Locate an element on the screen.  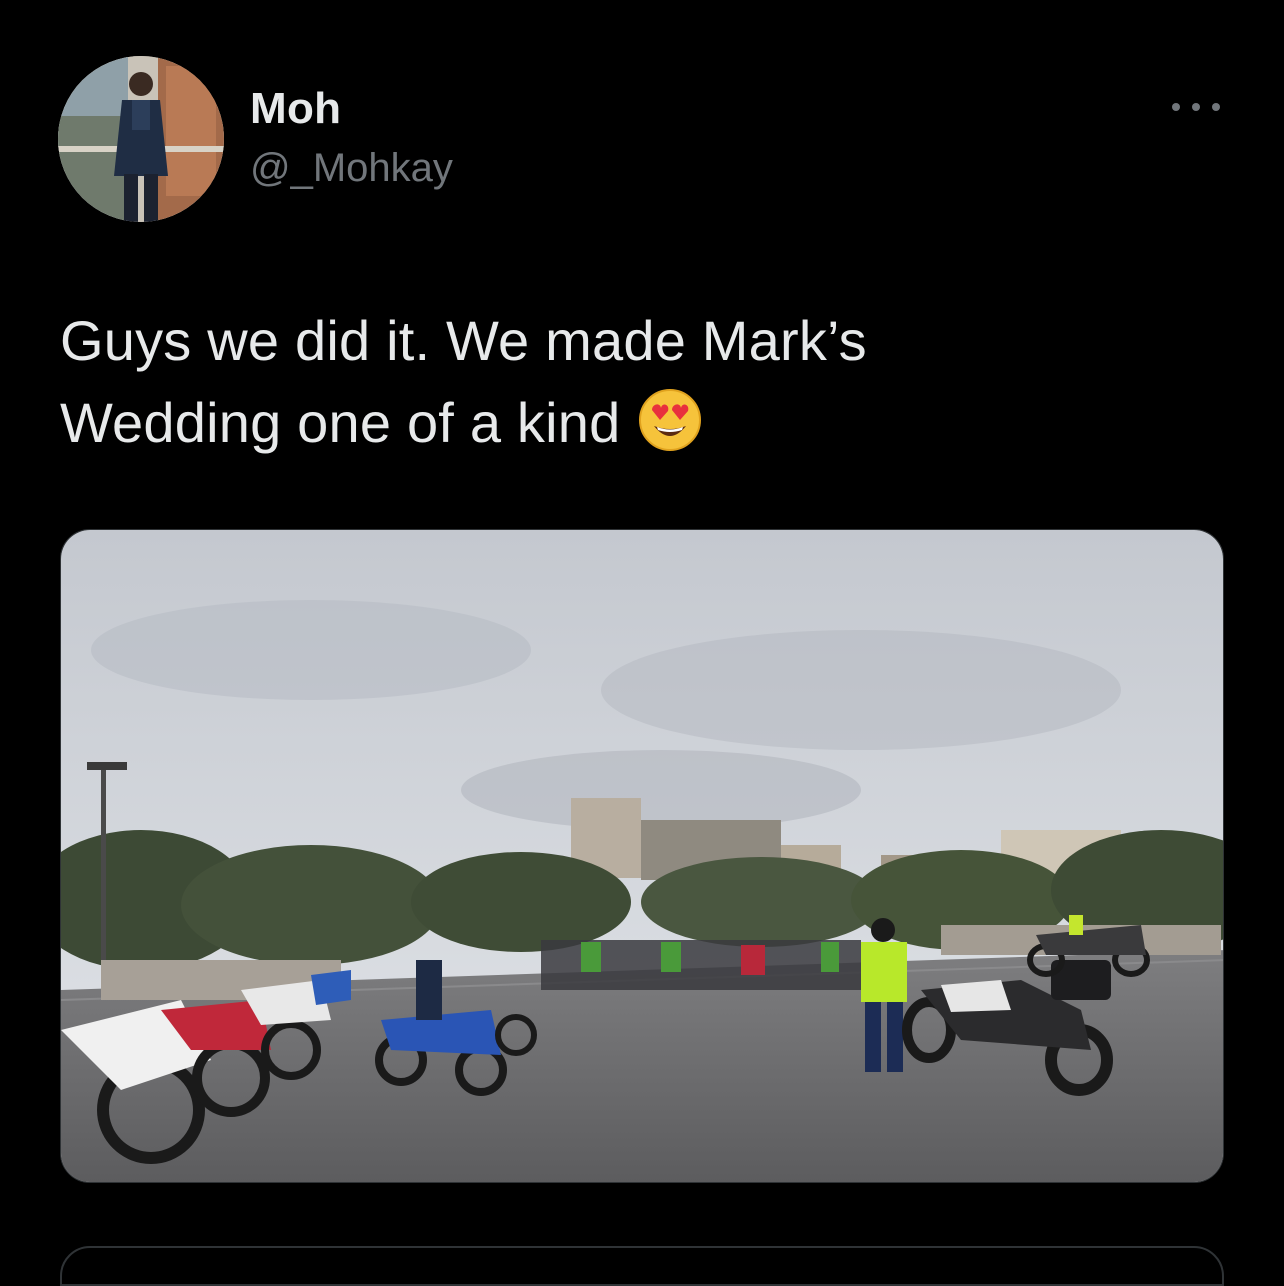
tweet-text-line-2: Wedding one of a kind is located at coordinates (340, 422).